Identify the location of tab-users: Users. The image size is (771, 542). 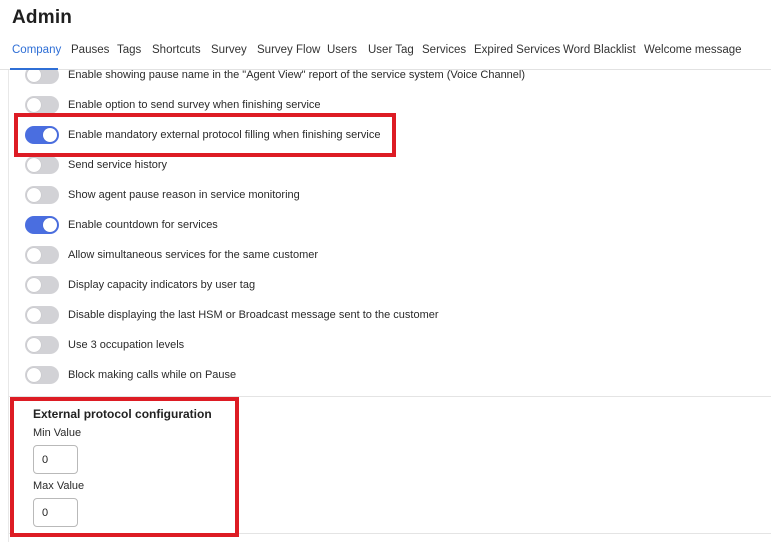
(342, 50).